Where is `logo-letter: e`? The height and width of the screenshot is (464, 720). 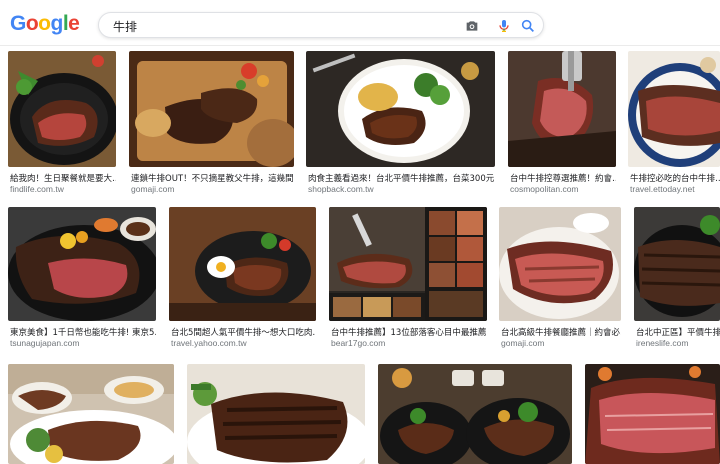 logo-letter: e is located at coordinates (74, 23).